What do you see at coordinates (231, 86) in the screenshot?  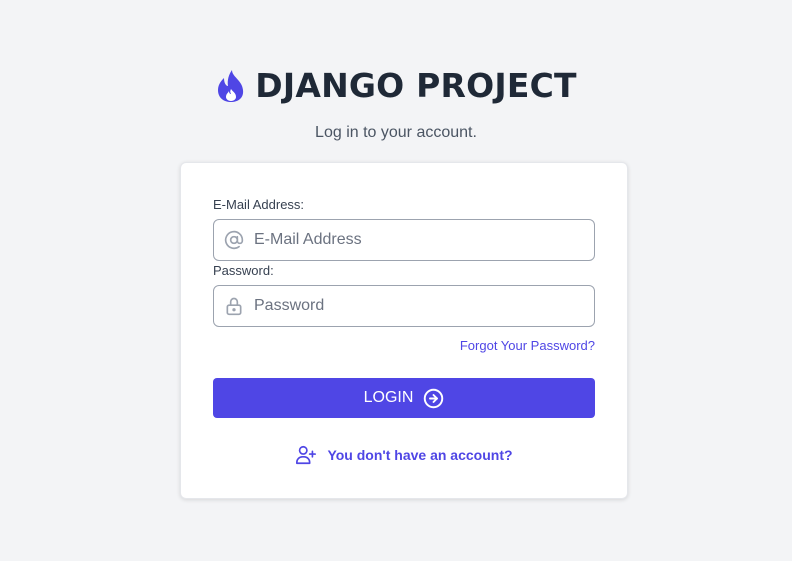 I see `fire-icon` at bounding box center [231, 86].